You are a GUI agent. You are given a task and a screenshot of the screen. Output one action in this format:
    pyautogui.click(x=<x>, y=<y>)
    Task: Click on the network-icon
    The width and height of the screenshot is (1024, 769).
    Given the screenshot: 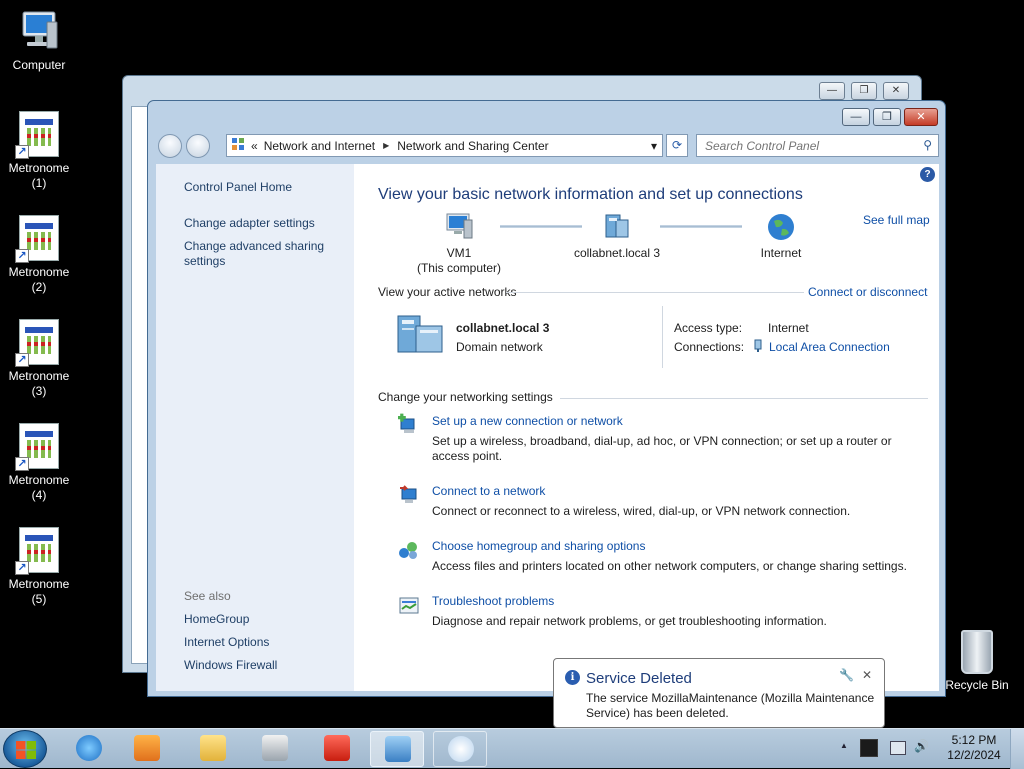 What is the action you would take?
    pyautogui.click(x=617, y=226)
    